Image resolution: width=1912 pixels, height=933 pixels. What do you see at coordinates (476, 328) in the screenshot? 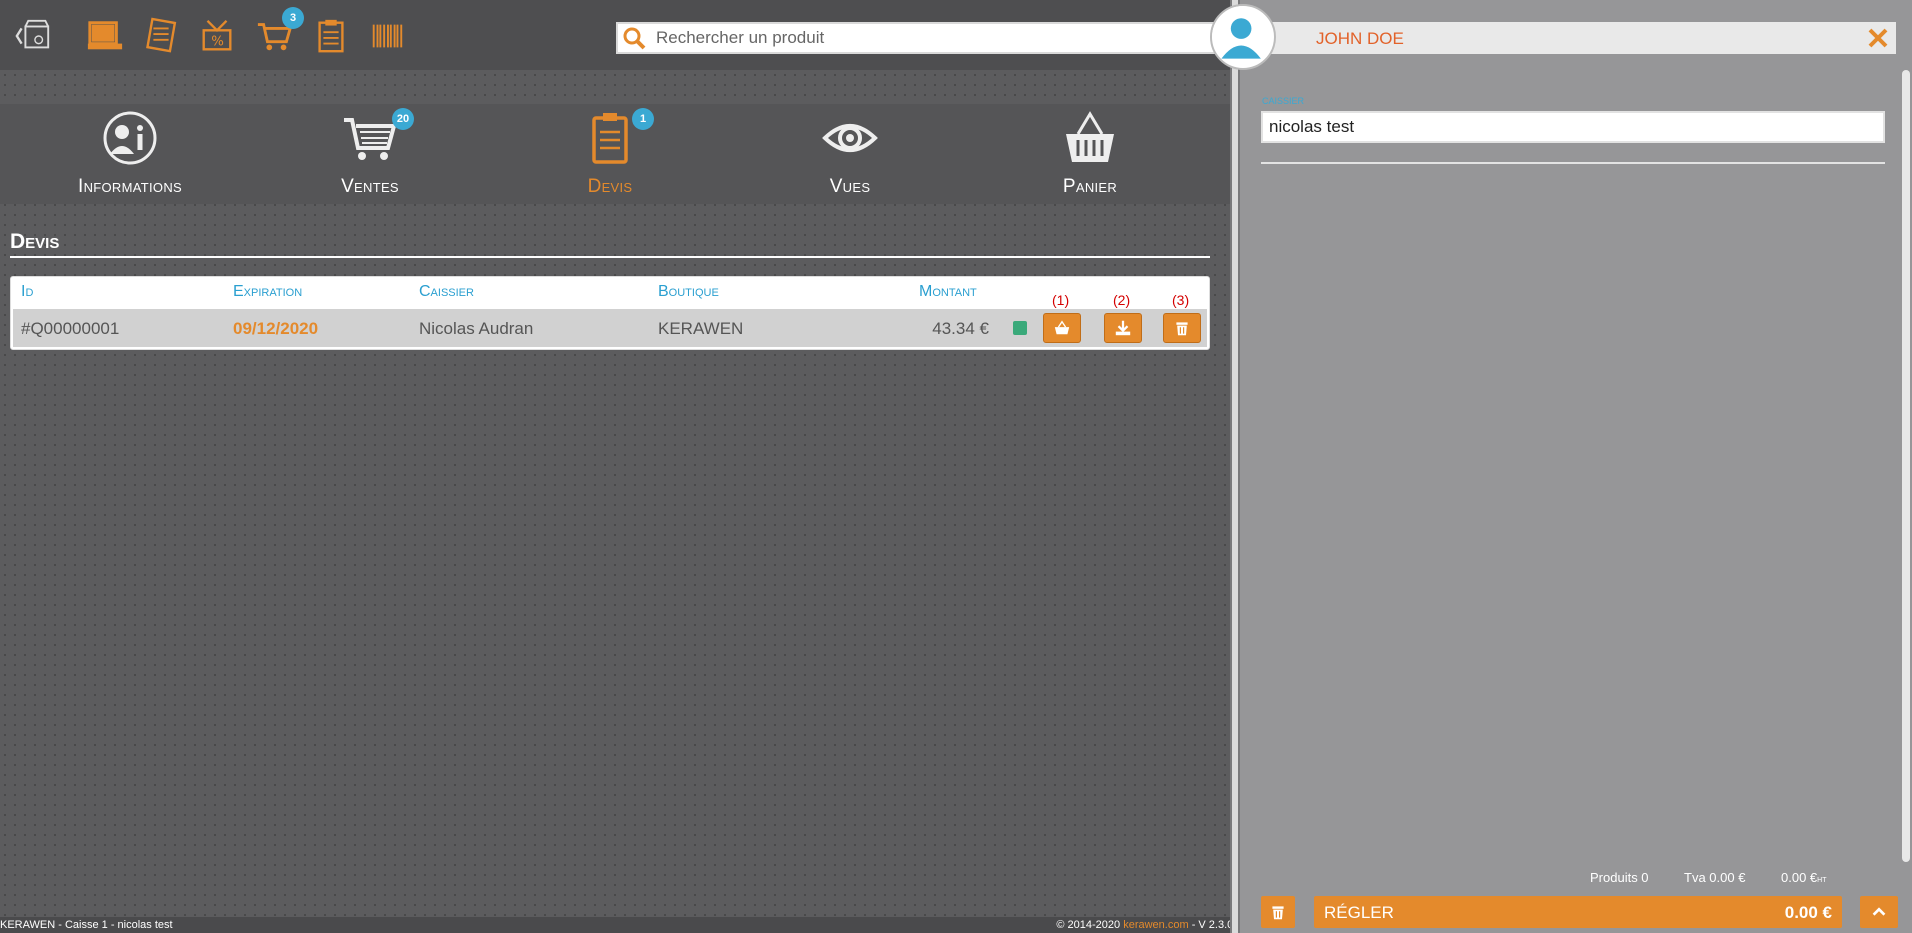
I see `row-cashier: Nicolas Audran` at bounding box center [476, 328].